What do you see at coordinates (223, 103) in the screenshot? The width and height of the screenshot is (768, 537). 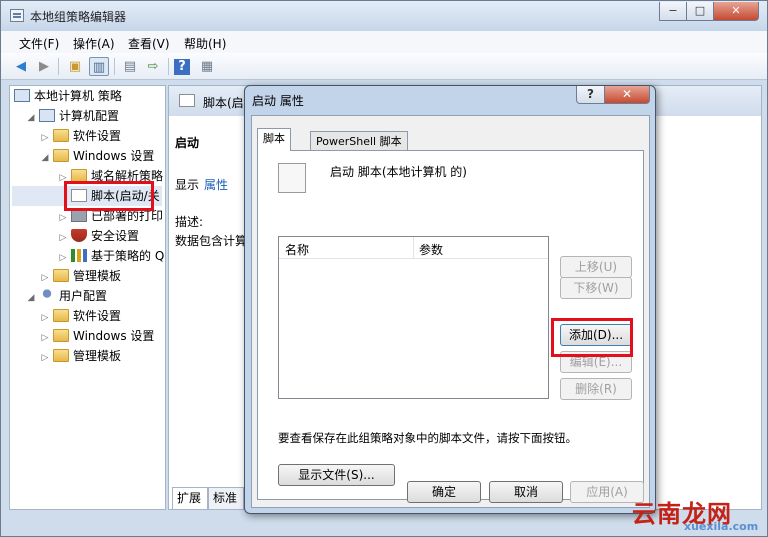 I see `details-header-title: 脚本(启` at bounding box center [223, 103].